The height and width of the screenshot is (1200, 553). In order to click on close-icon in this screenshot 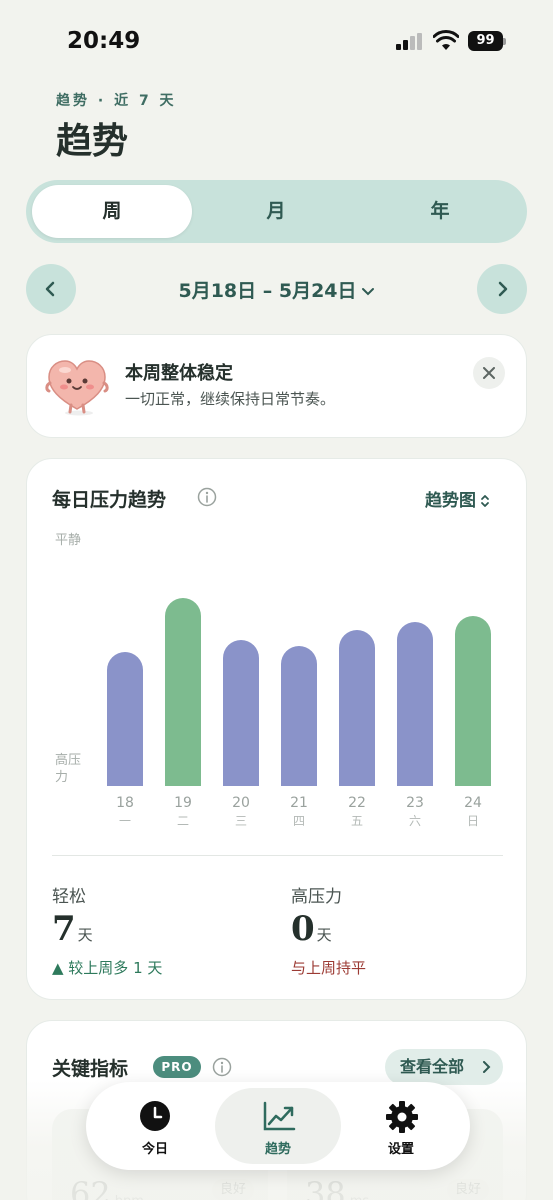, I will do `click(489, 373)`.